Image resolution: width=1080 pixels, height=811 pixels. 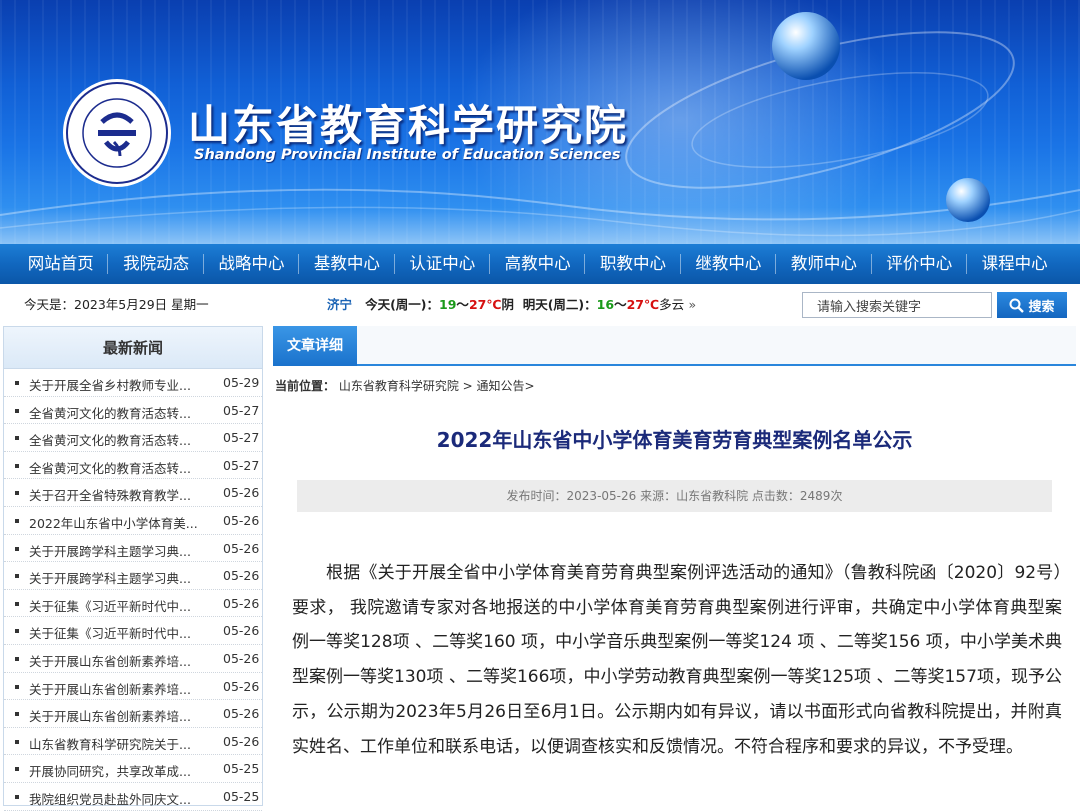 I want to click on weather-tomorrow-label: 明天(周二)：, so click(x=559, y=304).